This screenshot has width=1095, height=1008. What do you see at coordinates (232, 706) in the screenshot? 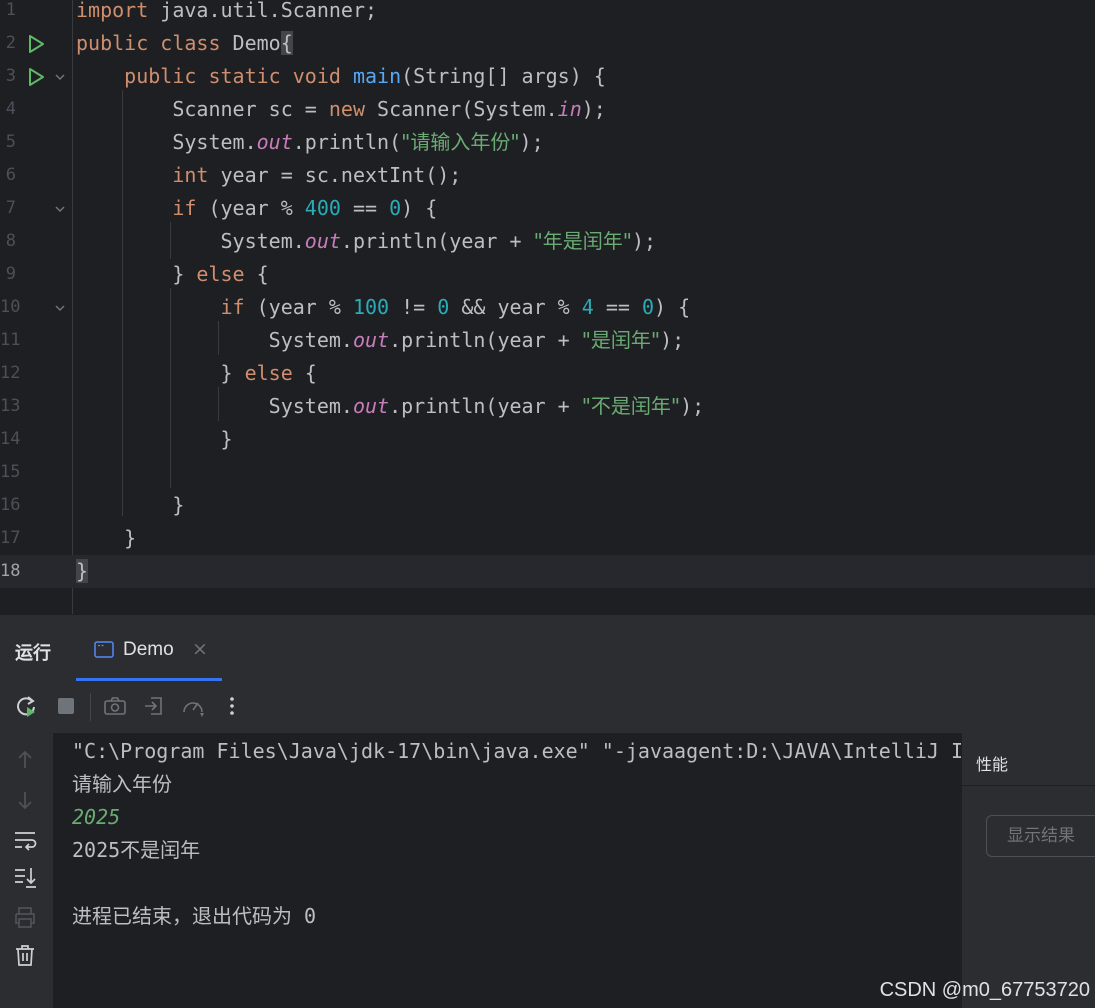
I see `more-icon` at bounding box center [232, 706].